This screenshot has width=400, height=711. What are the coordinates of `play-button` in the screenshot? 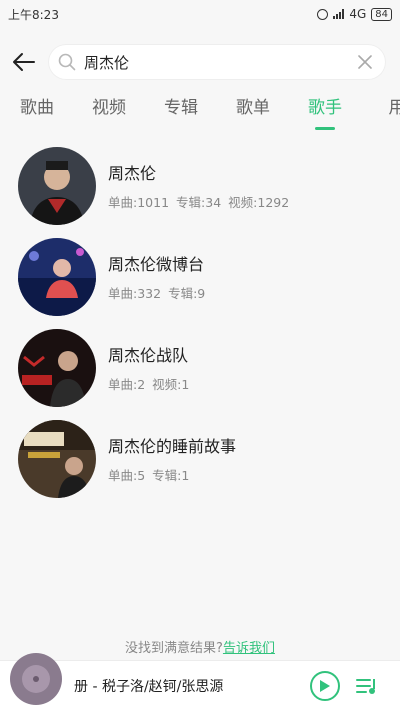 It's located at (325, 686).